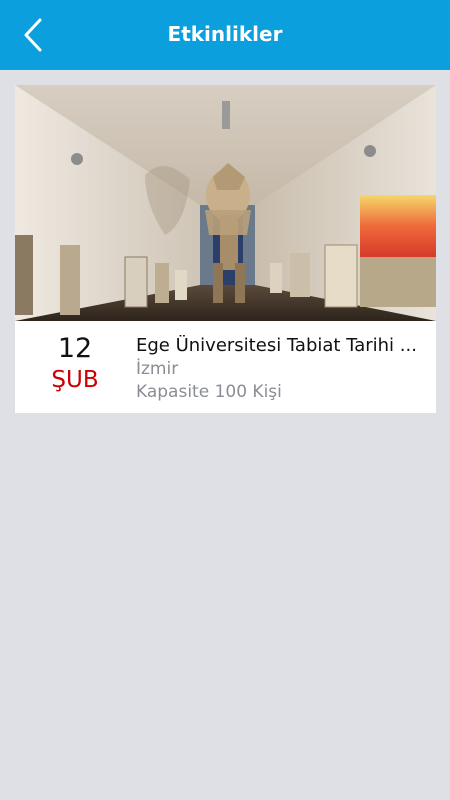 This screenshot has width=450, height=800. Describe the element at coordinates (75, 380) in the screenshot. I see `event-month: ŞUB` at that location.